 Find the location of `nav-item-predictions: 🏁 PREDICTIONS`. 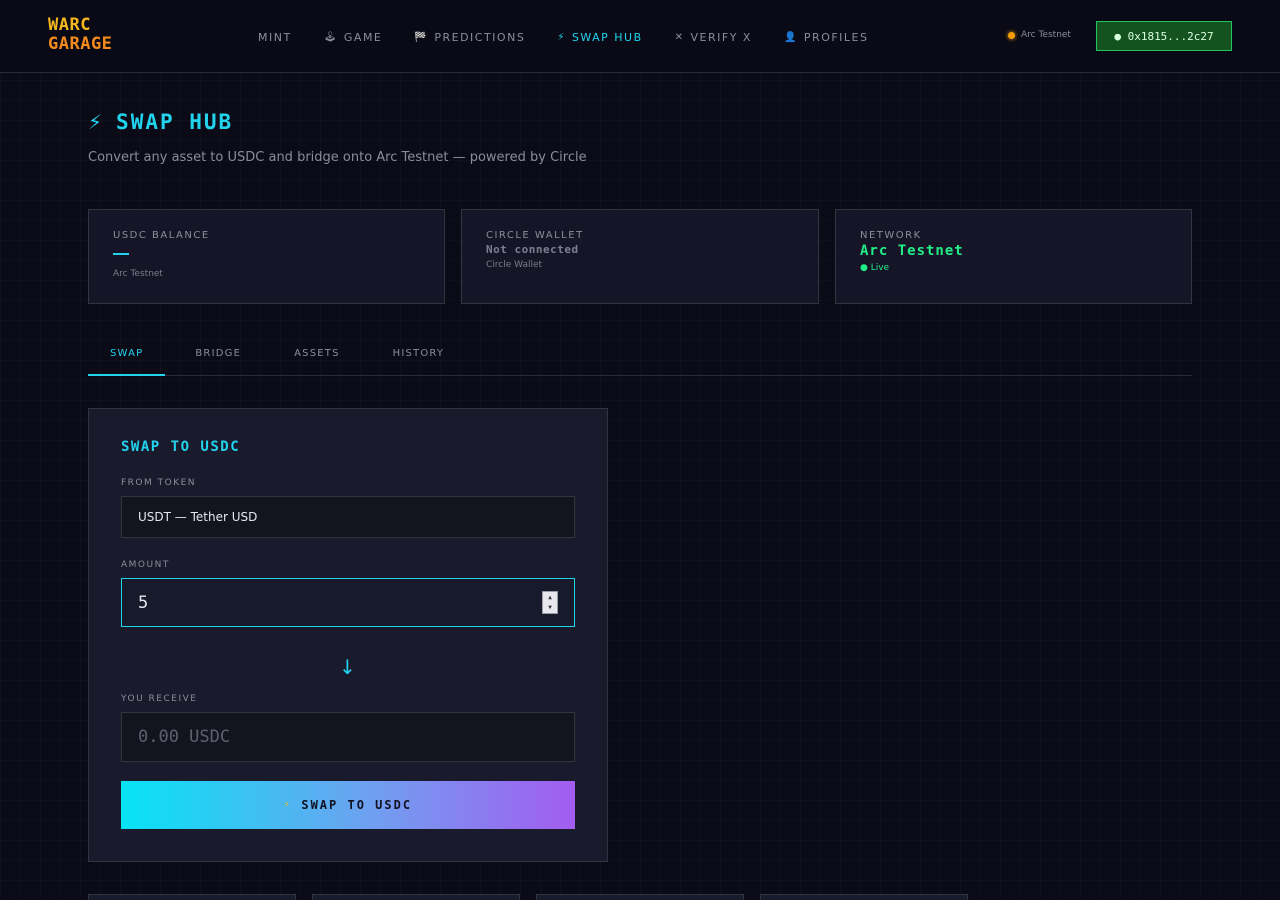

nav-item-predictions: 🏁 PREDICTIONS is located at coordinates (469, 37).